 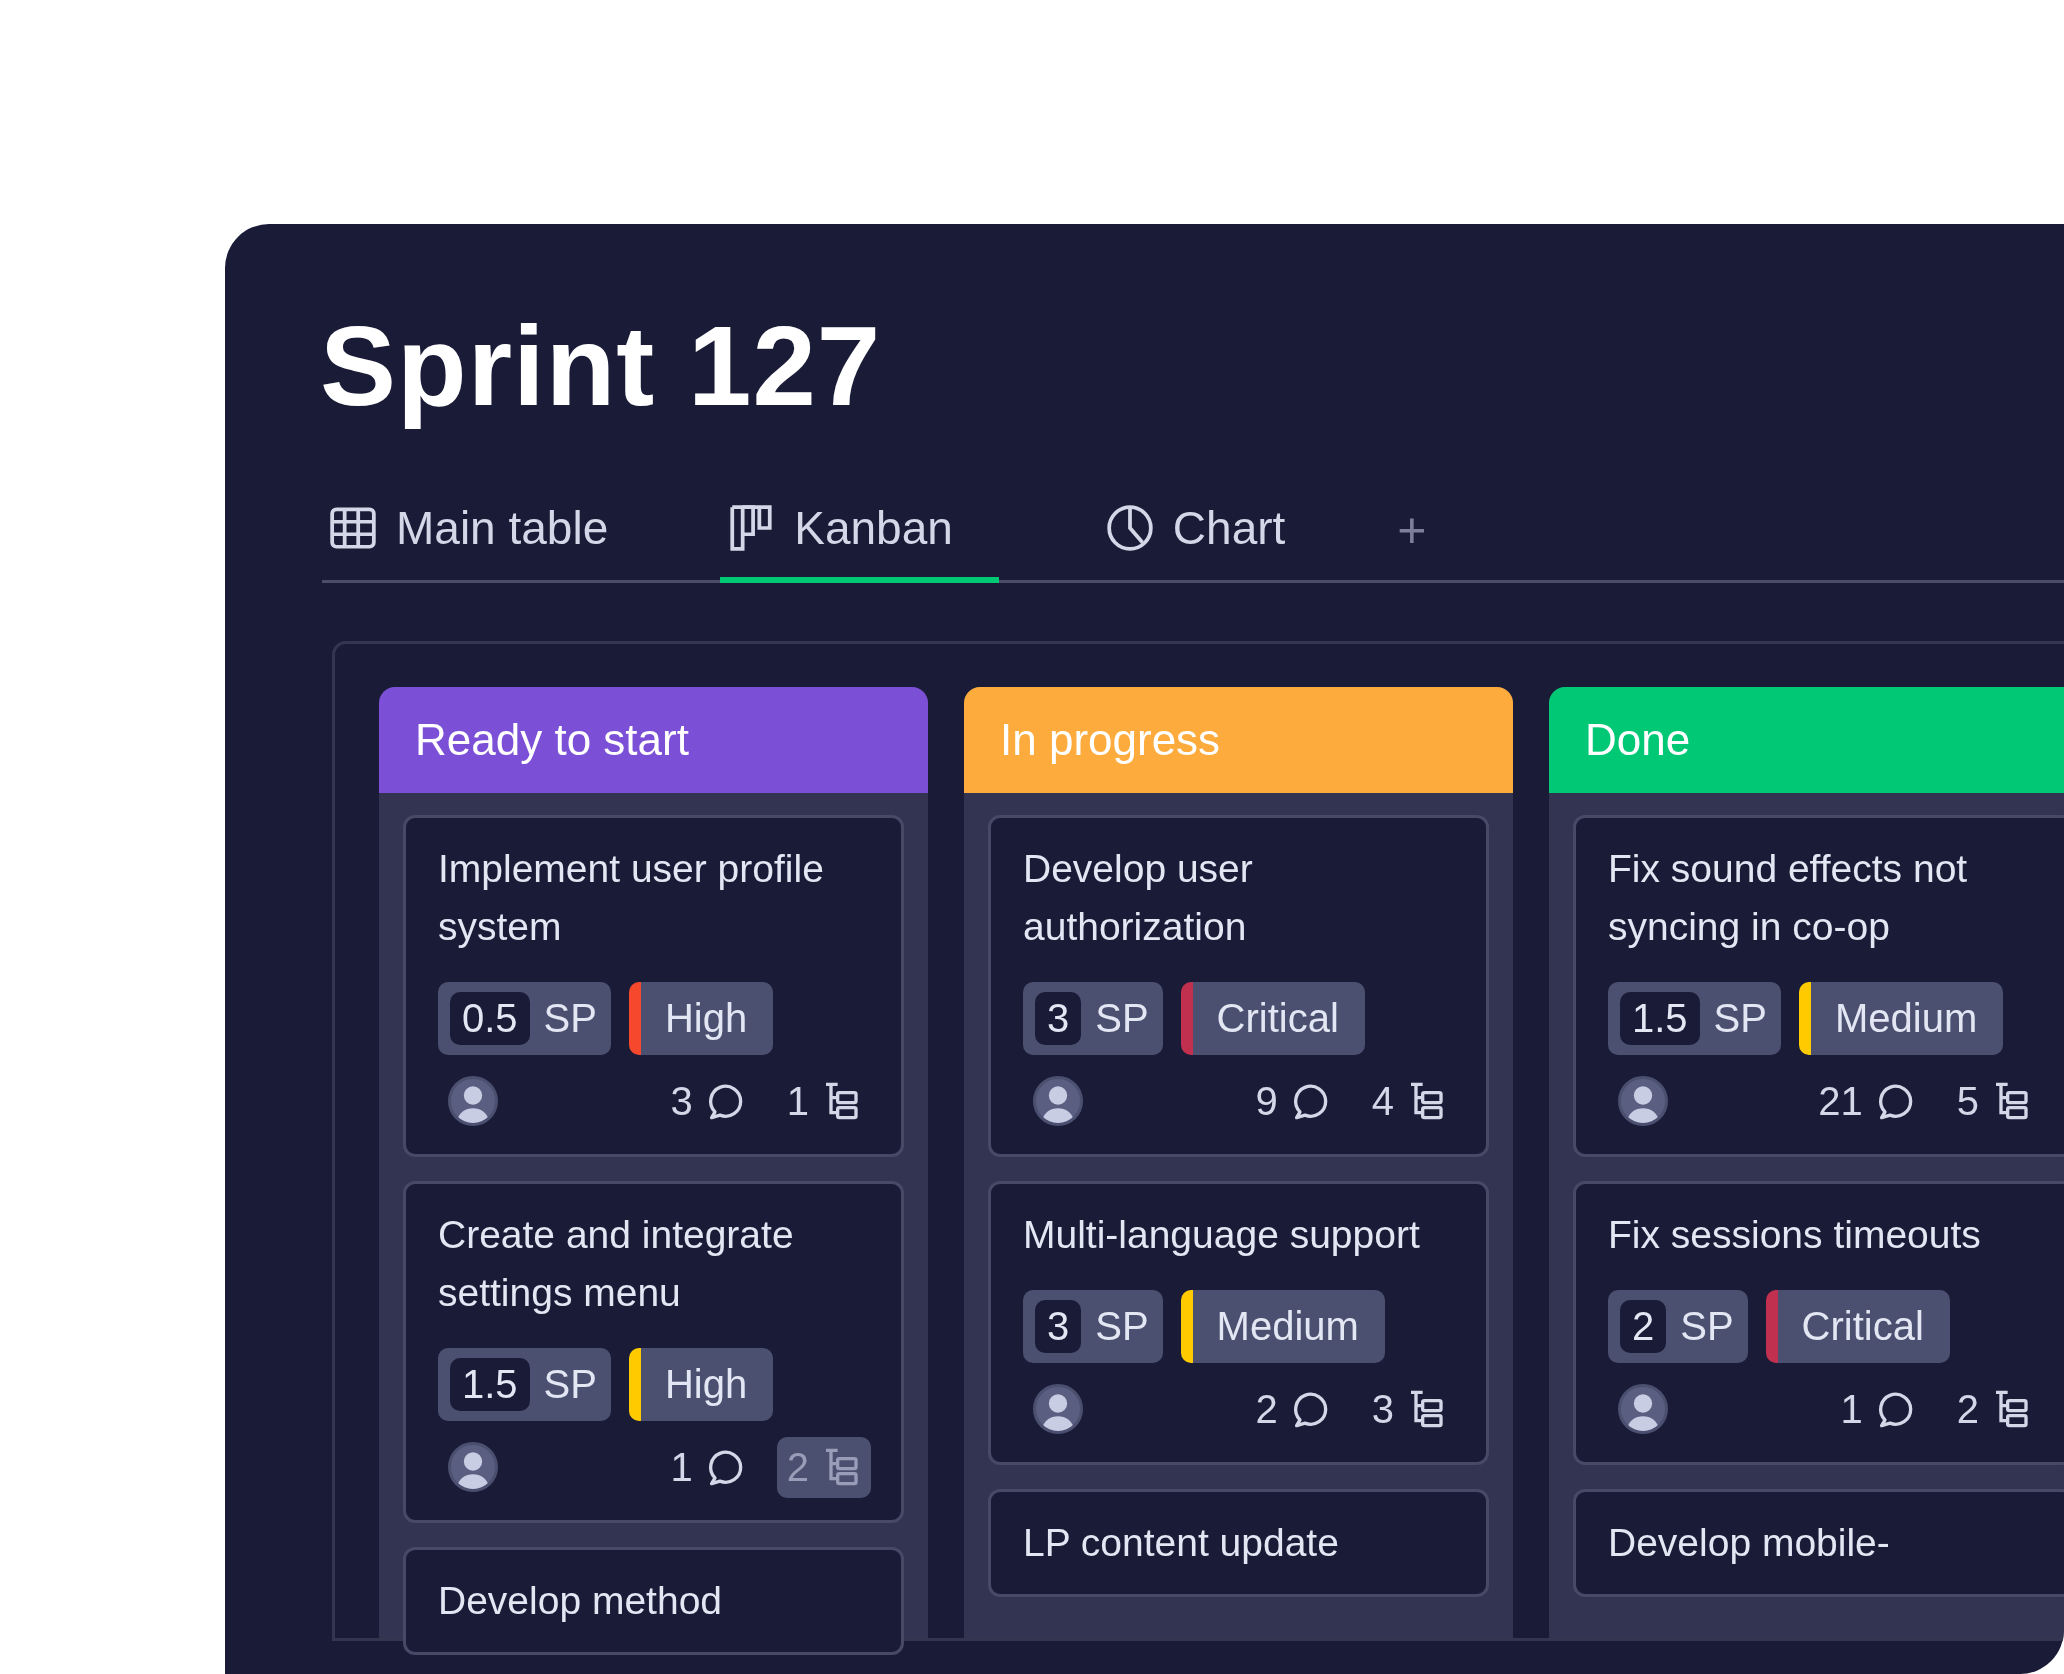 I want to click on view-tab: Kanban, so click(x=859, y=541).